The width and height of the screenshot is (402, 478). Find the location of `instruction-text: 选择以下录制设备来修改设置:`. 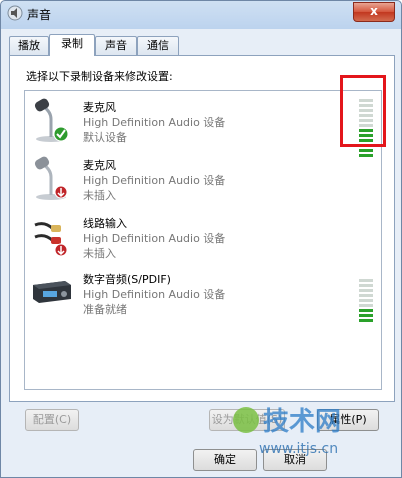

instruction-text: 选择以下录制设备来修改设置: is located at coordinates (99, 76).